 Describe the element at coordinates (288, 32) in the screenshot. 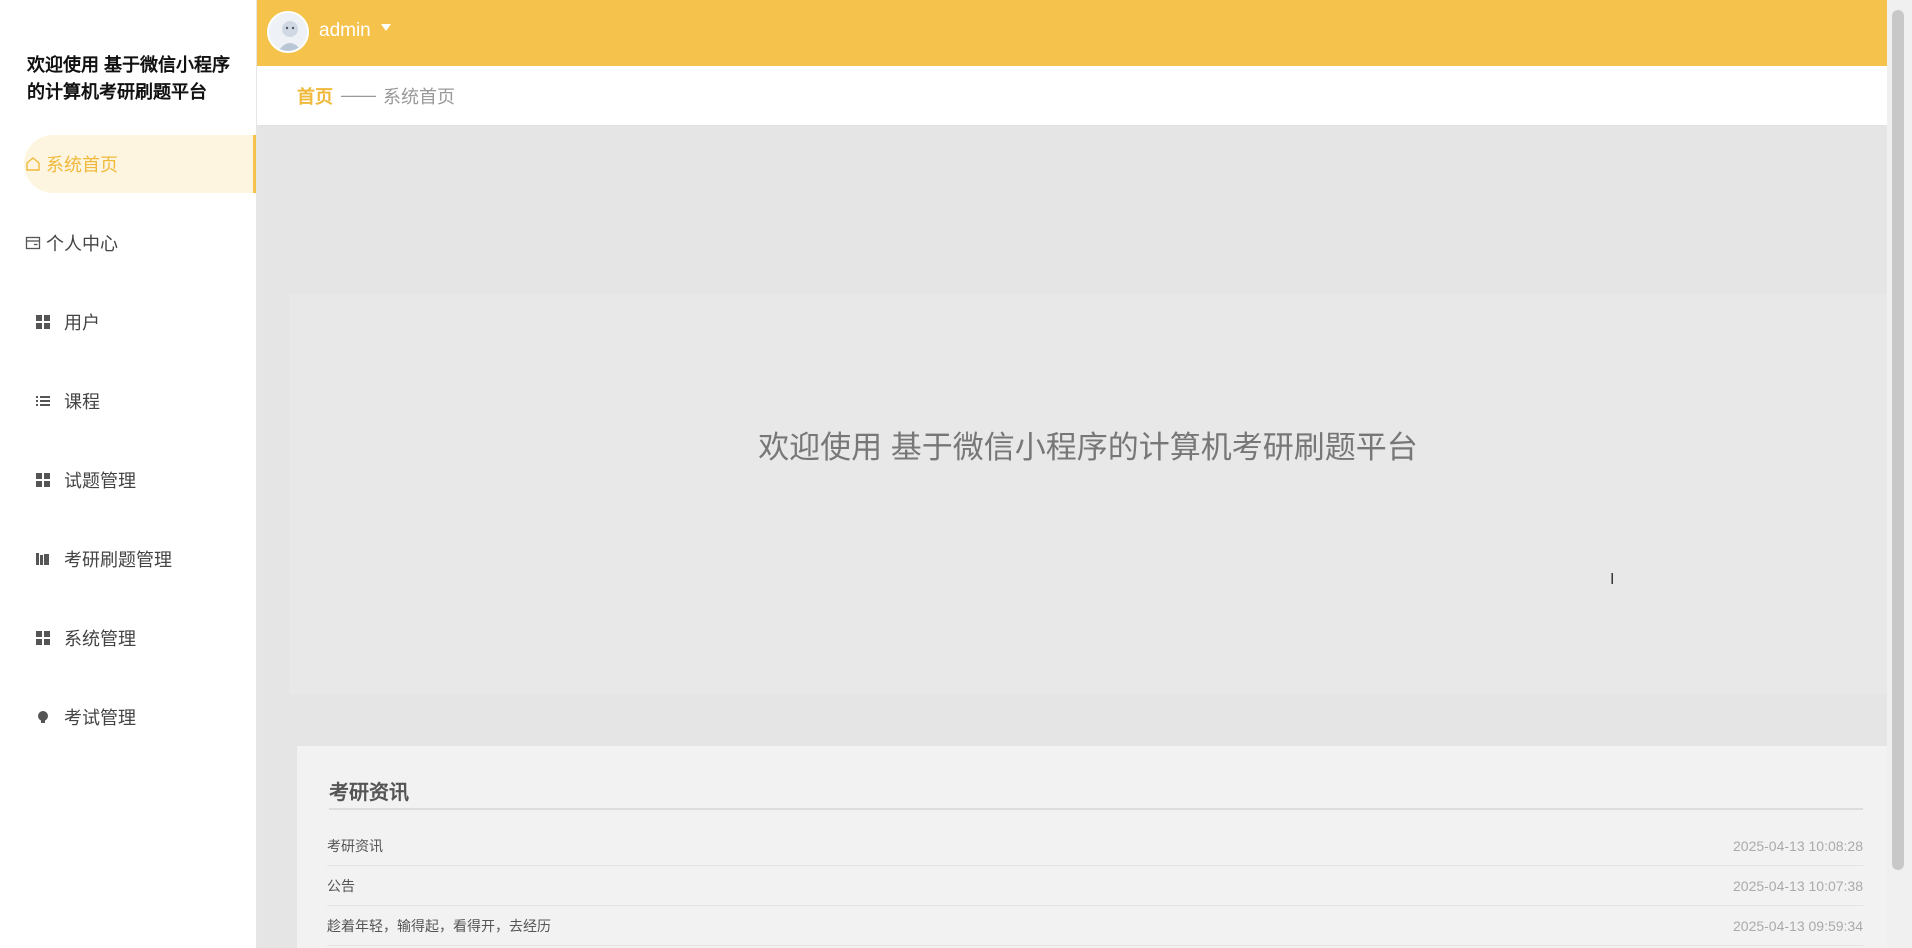

I see `avatar` at that location.